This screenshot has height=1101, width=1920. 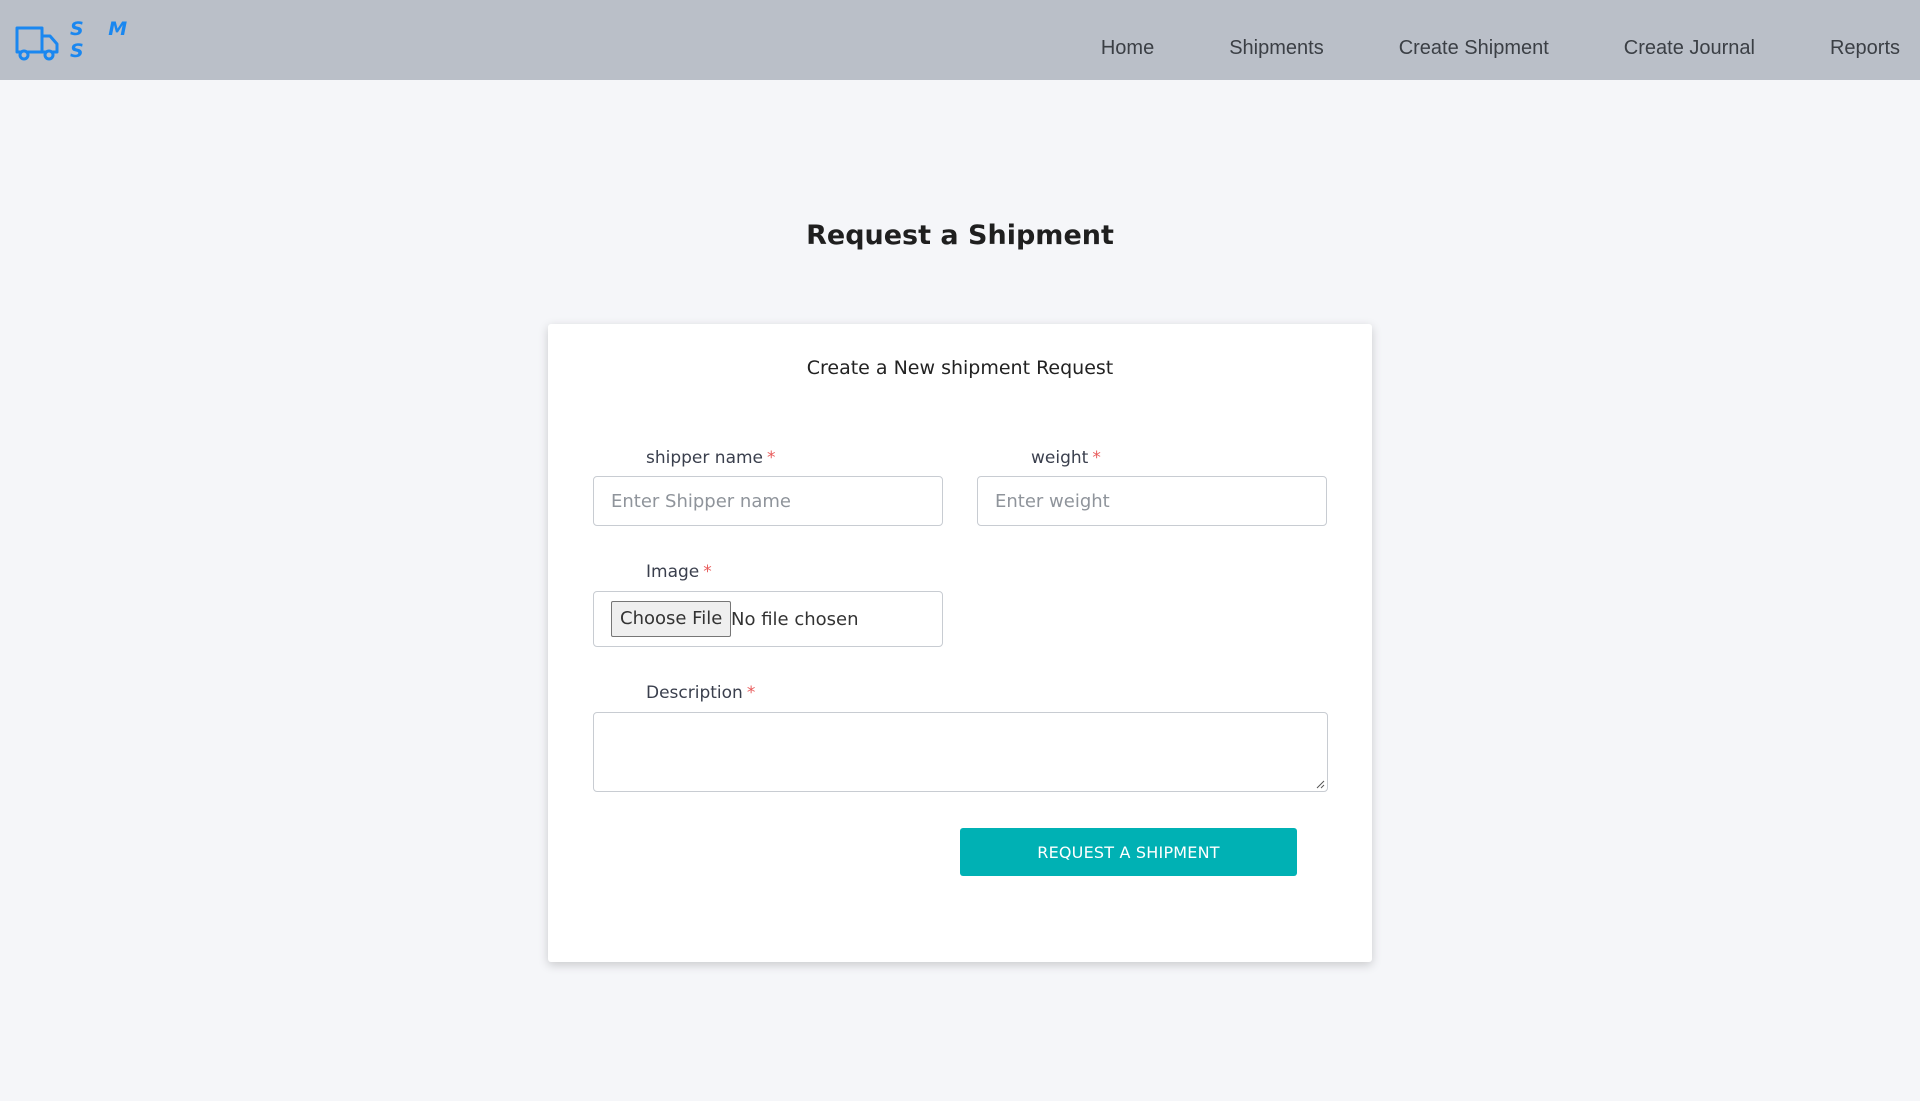 I want to click on shipper-name-label-text: shipper name, so click(x=704, y=458).